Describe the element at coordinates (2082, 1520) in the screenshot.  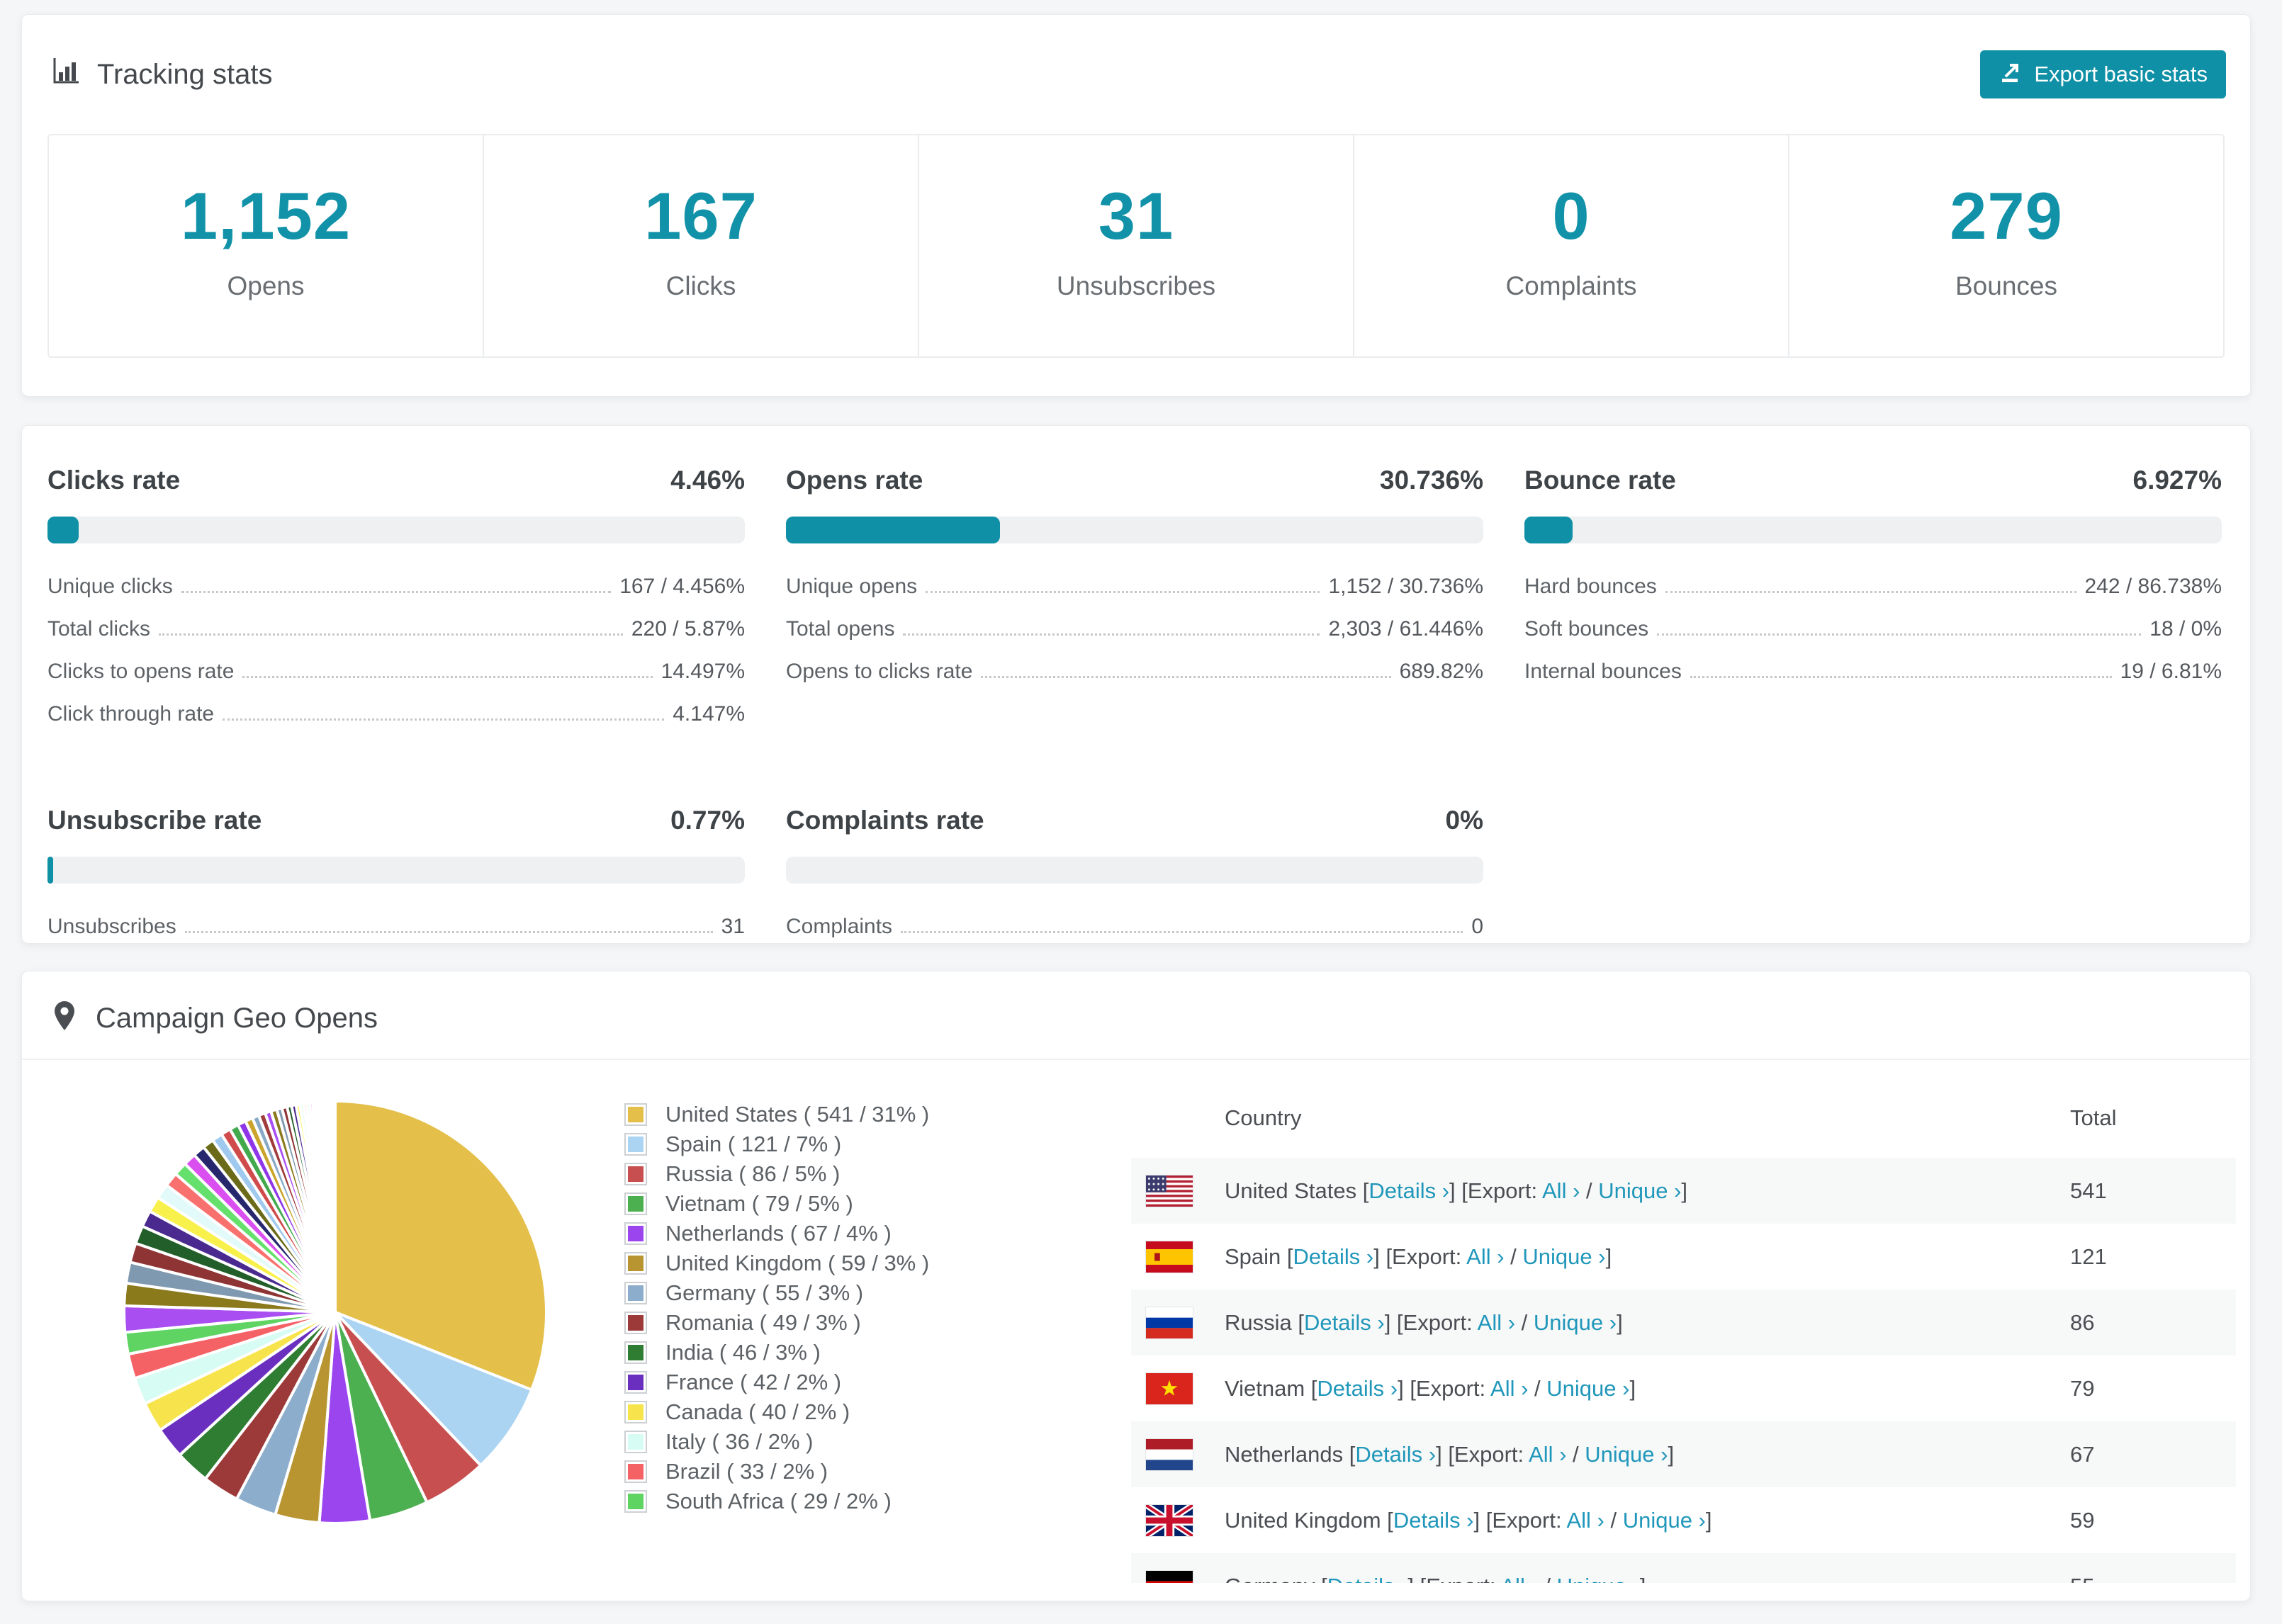
I see `total-cell: 59` at that location.